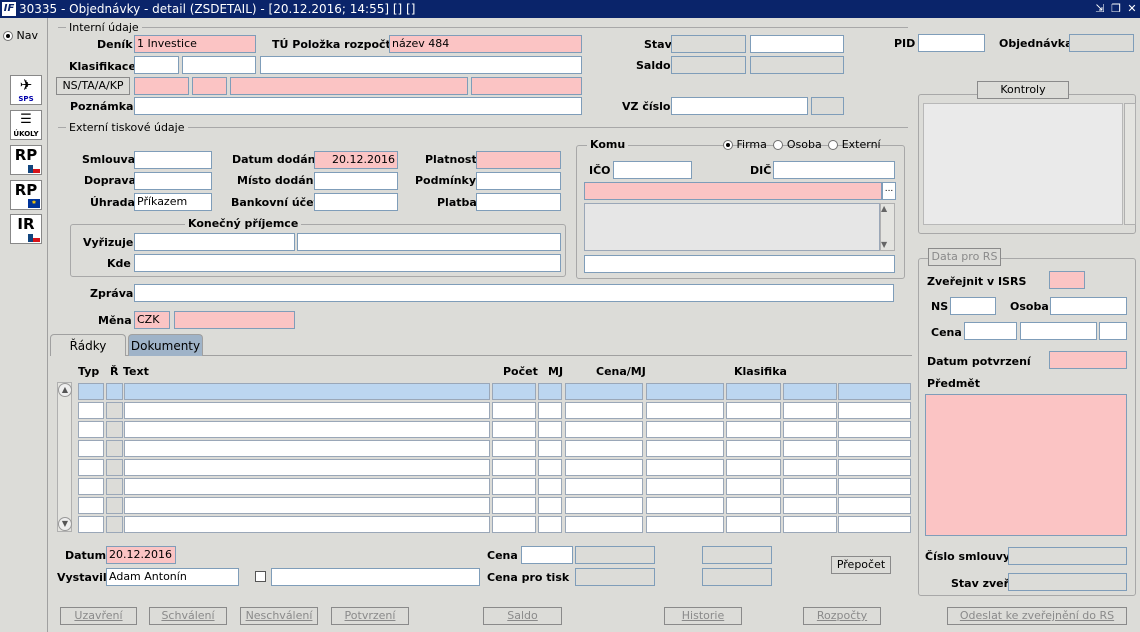 Image resolution: width=1140 pixels, height=632 pixels. I want to click on tab-radky: Řádky, so click(88, 345).